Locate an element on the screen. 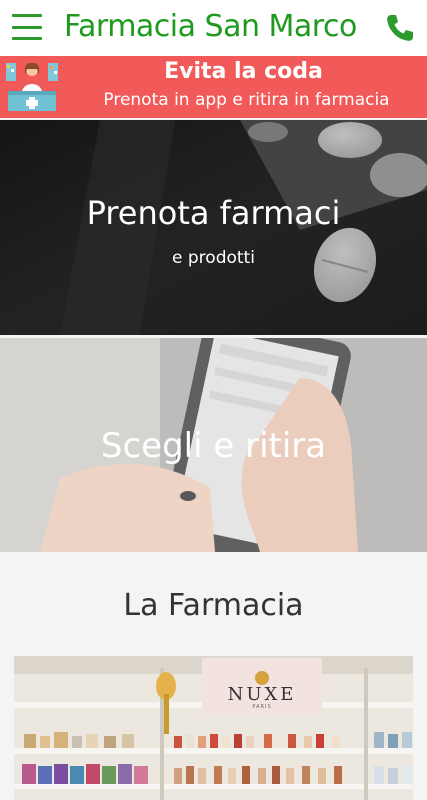 Image resolution: width=427 pixels, height=800 pixels. hamburger-menu-icon is located at coordinates (27, 27).